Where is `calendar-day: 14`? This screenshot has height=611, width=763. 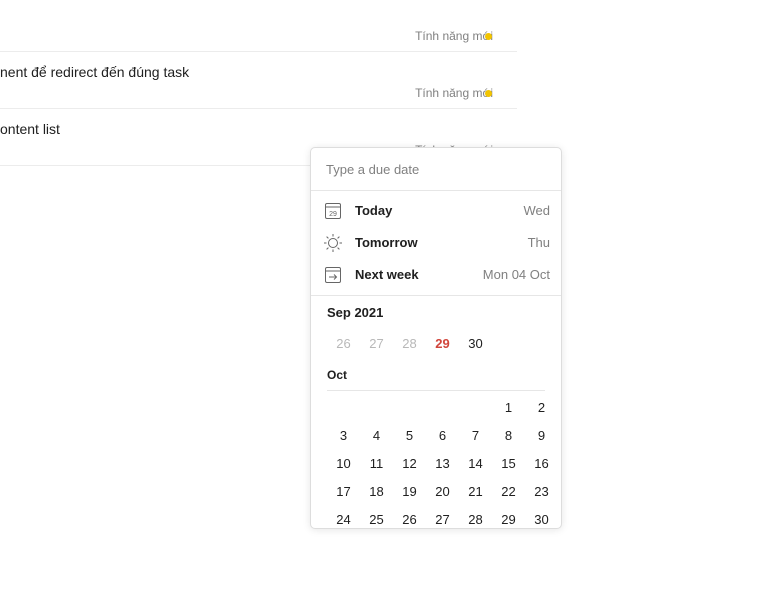 calendar-day: 14 is located at coordinates (475, 464).